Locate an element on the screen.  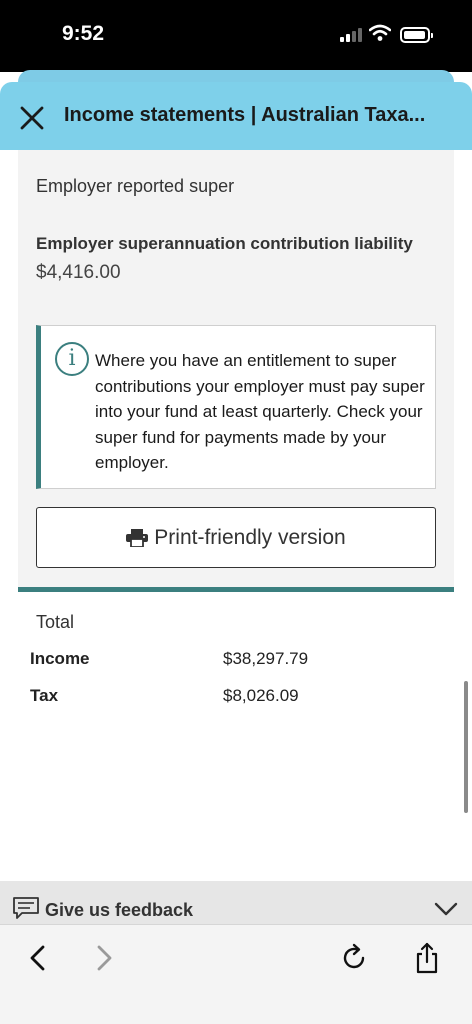
income-value: $38,297.79 is located at coordinates (266, 658).